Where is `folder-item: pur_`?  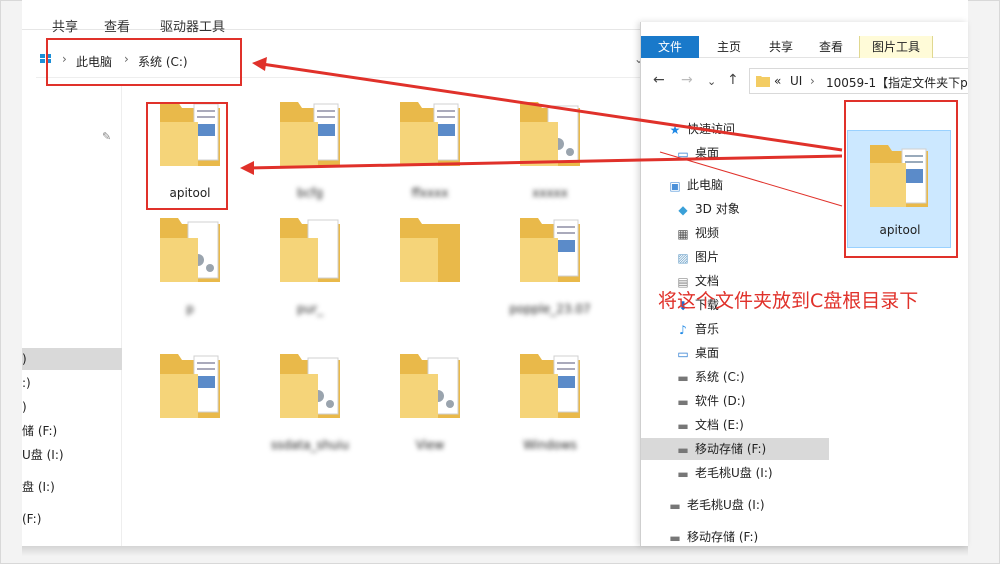
folder-item: pur_ is located at coordinates (310, 269).